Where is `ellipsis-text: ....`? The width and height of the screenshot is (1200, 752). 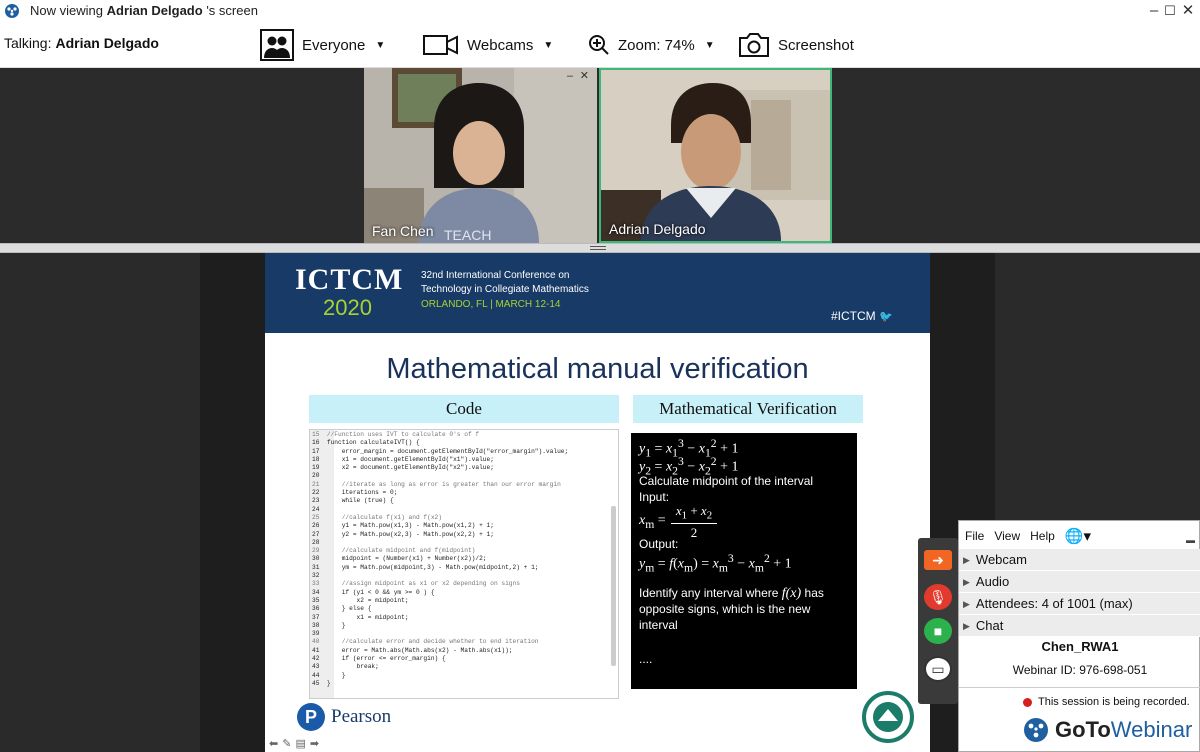 ellipsis-text: .... is located at coordinates (646, 659).